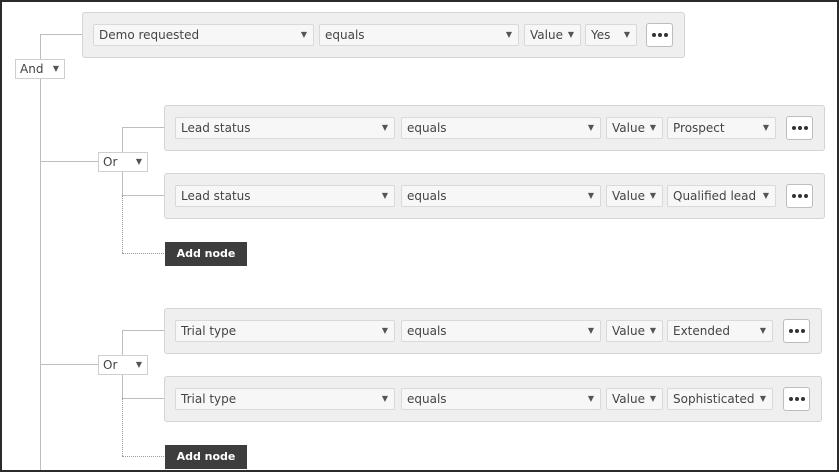  What do you see at coordinates (715, 196) in the screenshot?
I see `value-select-label: Qualified lead` at bounding box center [715, 196].